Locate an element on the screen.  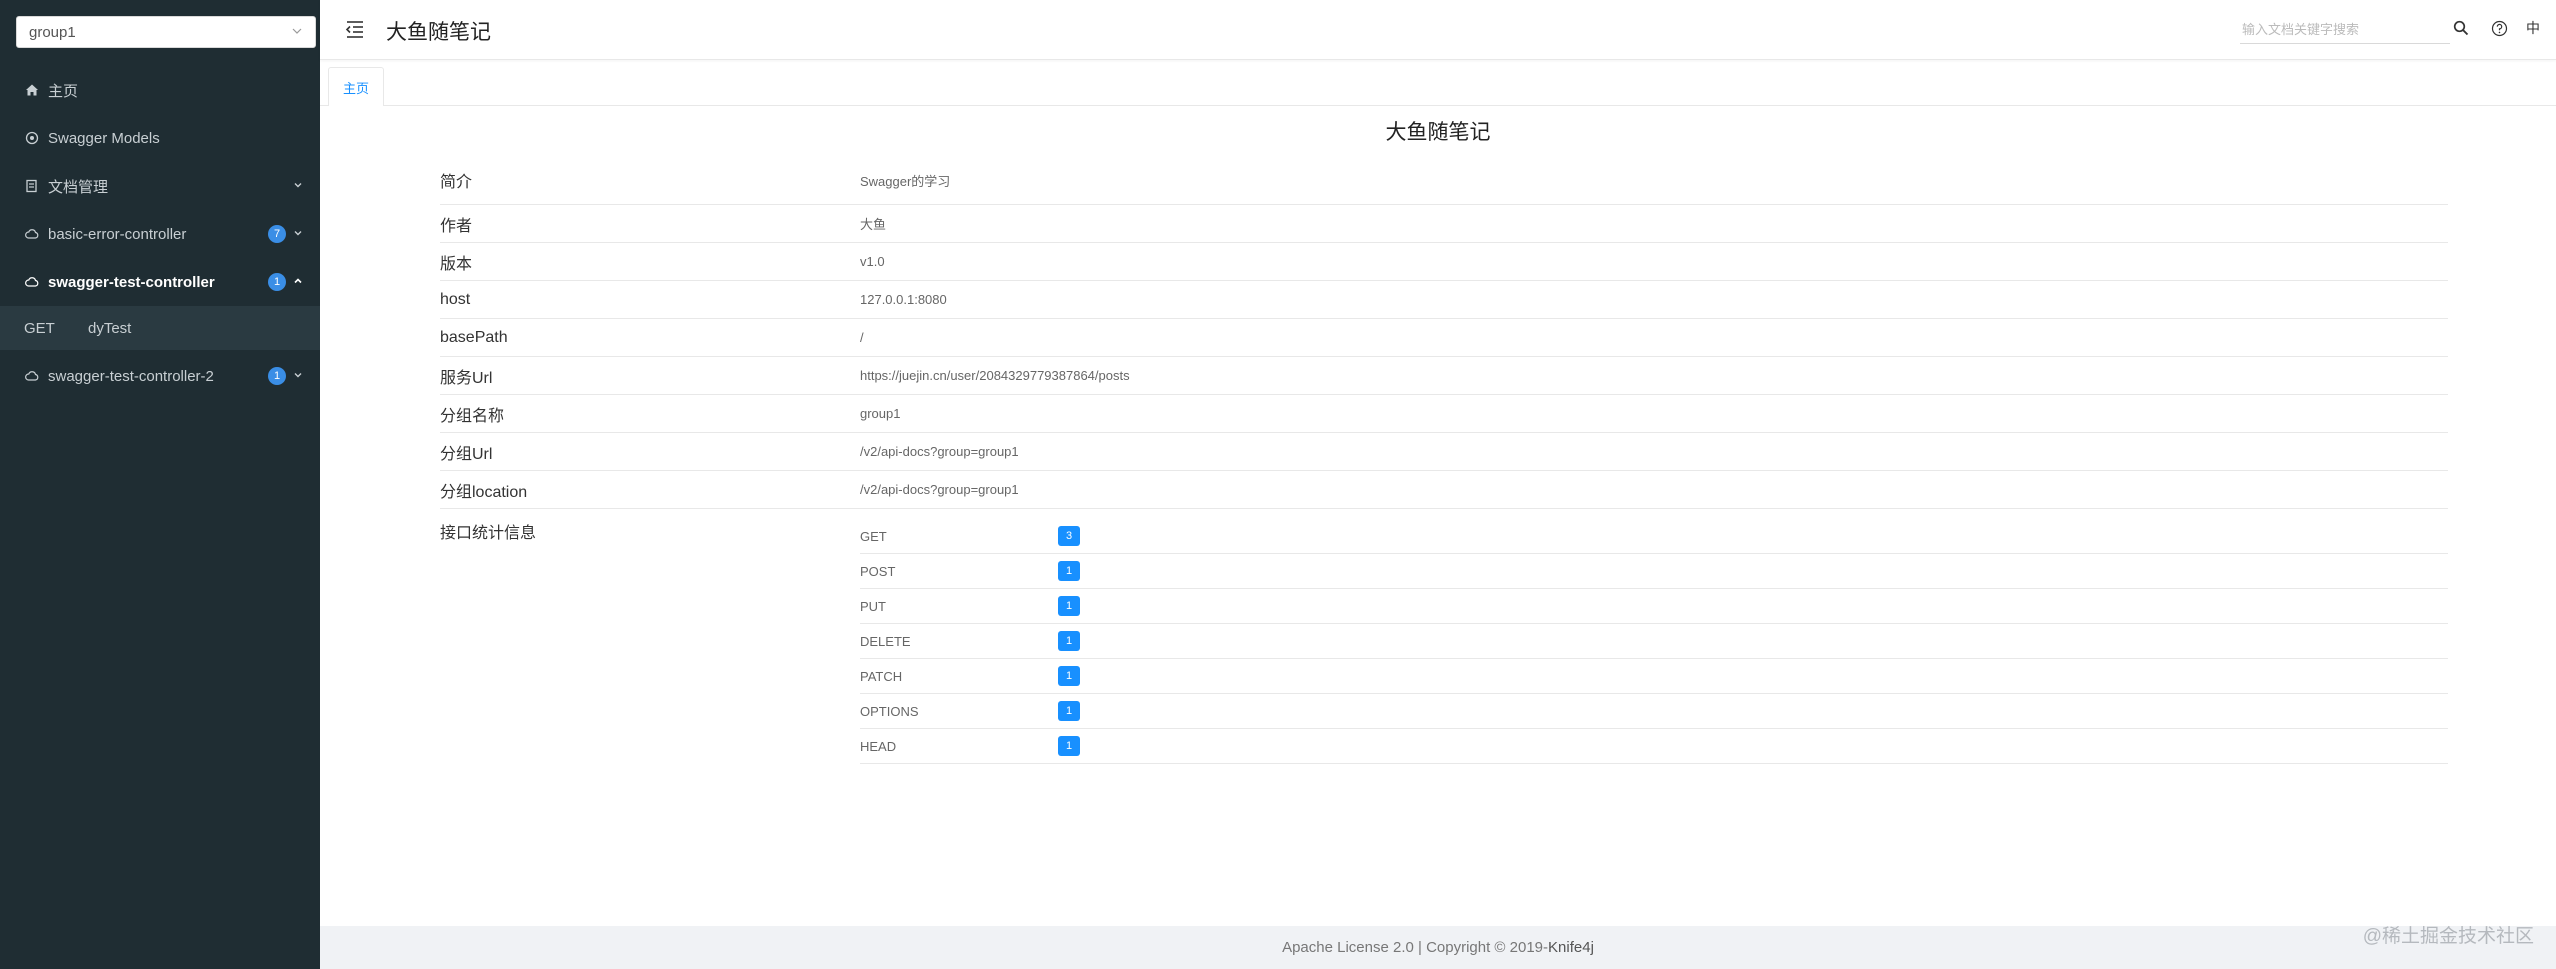
info-row: 分组location /v2/api-docs?group=group1 is located at coordinates (1444, 490).